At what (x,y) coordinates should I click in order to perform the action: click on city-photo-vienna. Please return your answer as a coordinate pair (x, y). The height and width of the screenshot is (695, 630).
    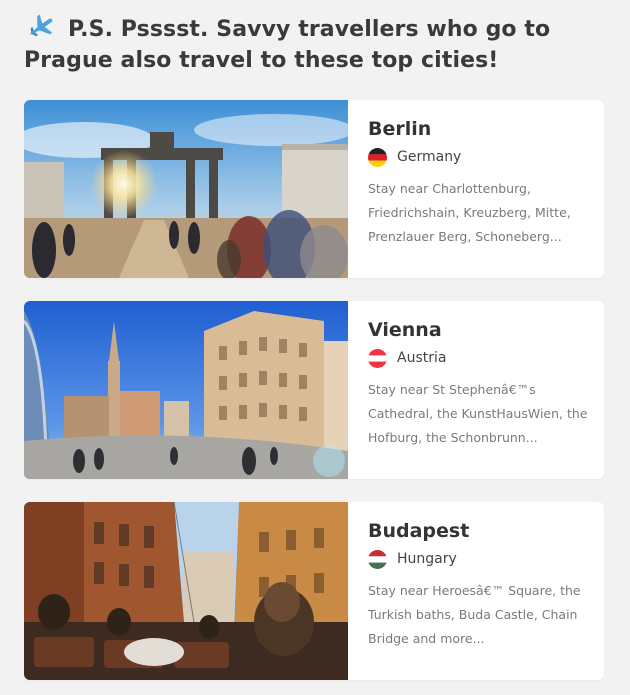
    Looking at the image, I should click on (186, 390).